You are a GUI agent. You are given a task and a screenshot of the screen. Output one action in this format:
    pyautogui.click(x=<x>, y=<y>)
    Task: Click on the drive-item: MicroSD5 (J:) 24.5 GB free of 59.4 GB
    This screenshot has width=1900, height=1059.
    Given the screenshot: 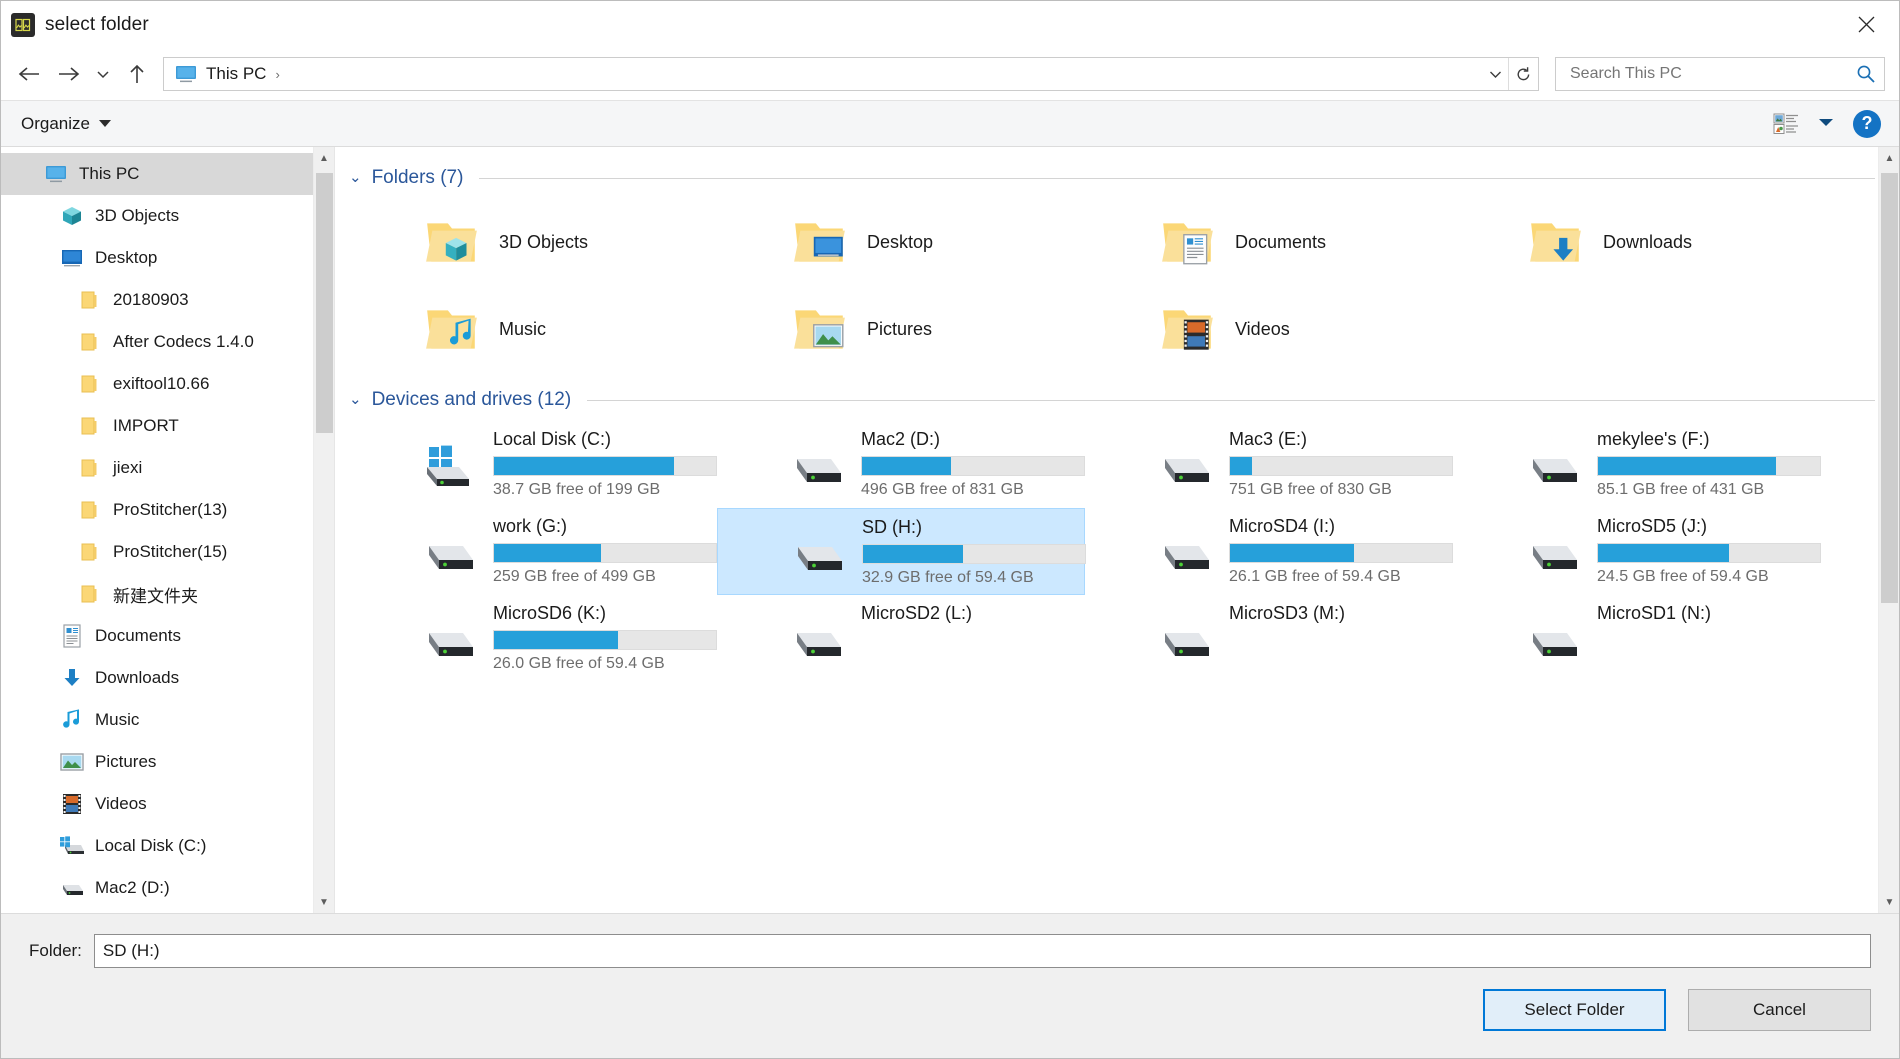 What is the action you would take?
    pyautogui.click(x=1637, y=551)
    